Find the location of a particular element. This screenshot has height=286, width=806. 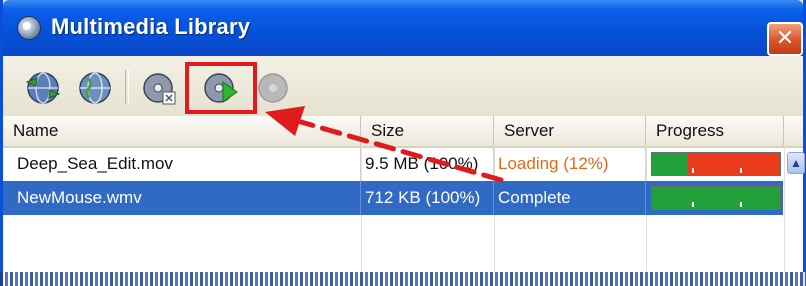

annotation-arrow is located at coordinates (384, 144).